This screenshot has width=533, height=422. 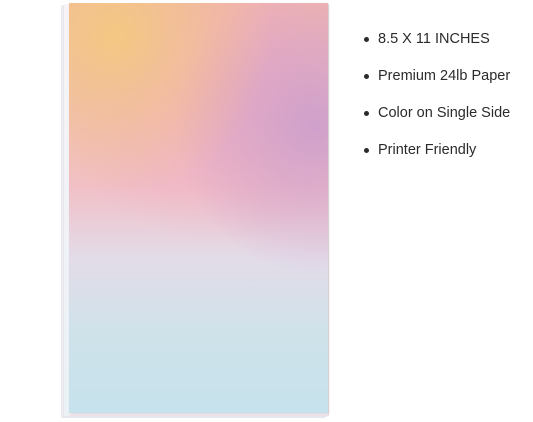 I want to click on feature-text: Premium 24lb Paper, so click(x=444, y=76).